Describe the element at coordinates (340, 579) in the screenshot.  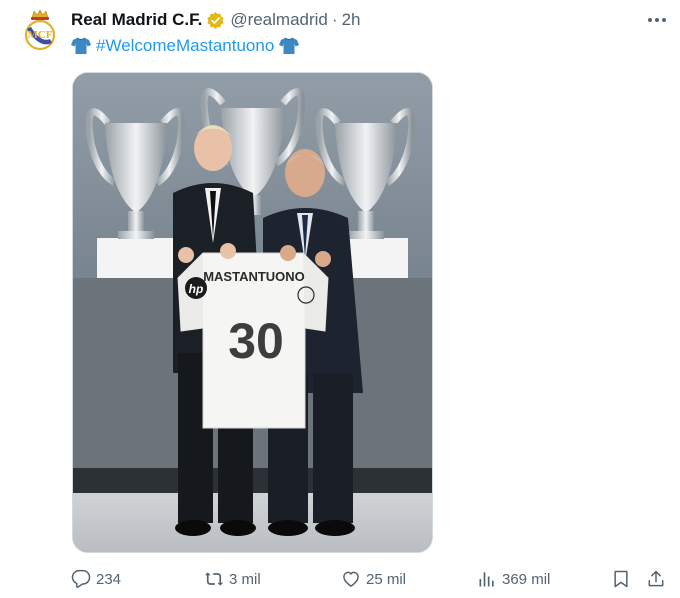
I see `tweet-actions: 234 3 mil 25 mil 369 mil` at that location.